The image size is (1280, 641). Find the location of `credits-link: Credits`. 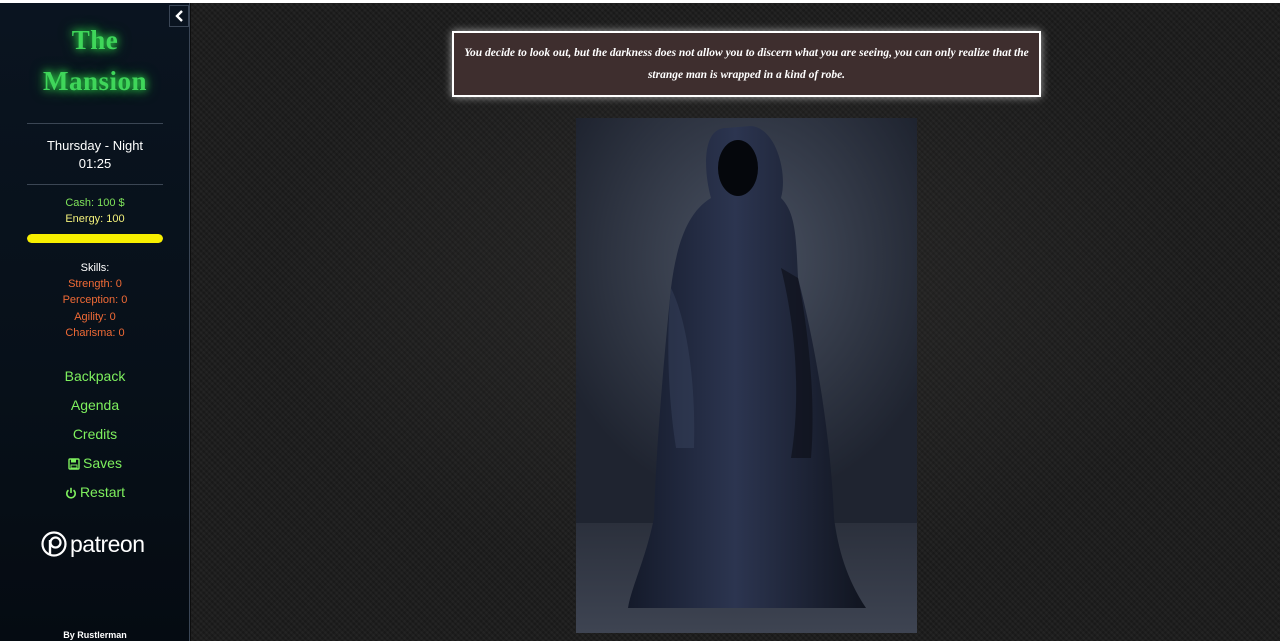

credits-link: Credits is located at coordinates (95, 434).